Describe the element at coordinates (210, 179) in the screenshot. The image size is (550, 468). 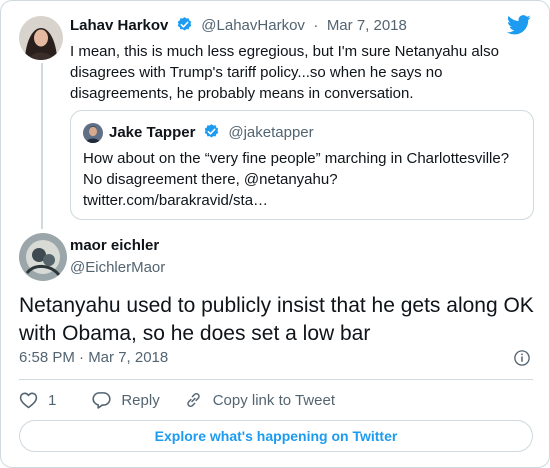
I see `quoted-text-line: No disagreement there, @netanyahu?` at that location.